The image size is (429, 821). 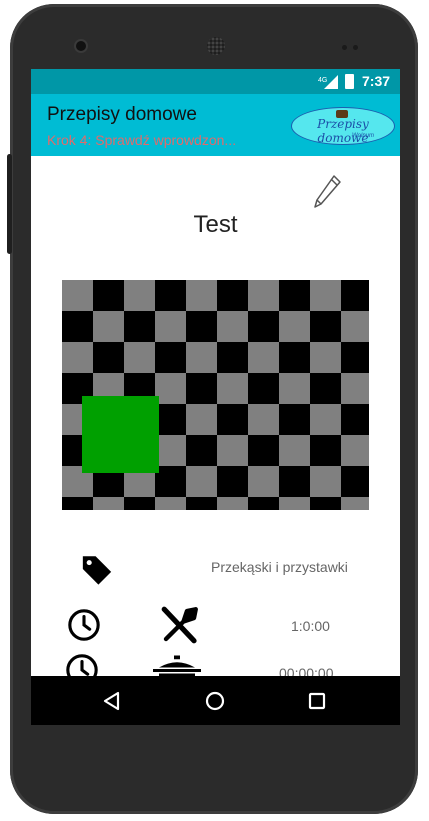 I want to click on clock-icon, so click(x=84, y=625).